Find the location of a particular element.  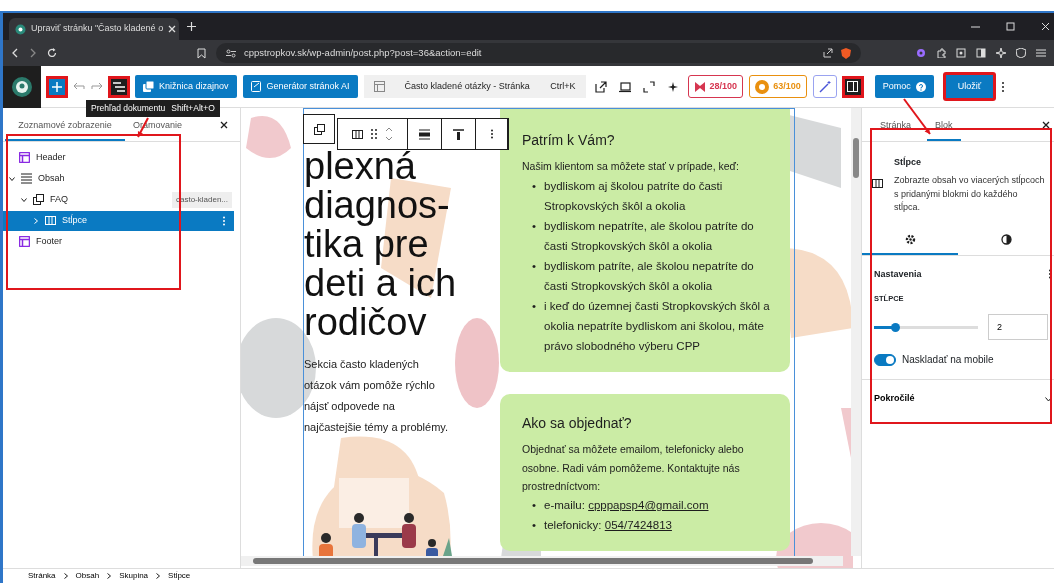

document-bar: Často kladené otázky - Stránka Ctrl+K is located at coordinates (474, 86).